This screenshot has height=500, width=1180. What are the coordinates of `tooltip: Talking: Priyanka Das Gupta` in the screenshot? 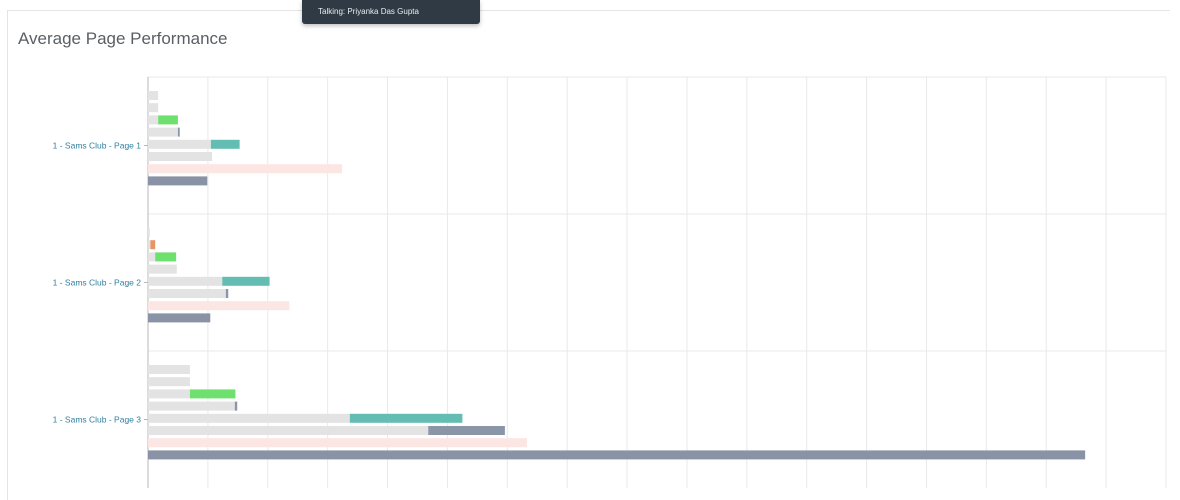 It's located at (391, 12).